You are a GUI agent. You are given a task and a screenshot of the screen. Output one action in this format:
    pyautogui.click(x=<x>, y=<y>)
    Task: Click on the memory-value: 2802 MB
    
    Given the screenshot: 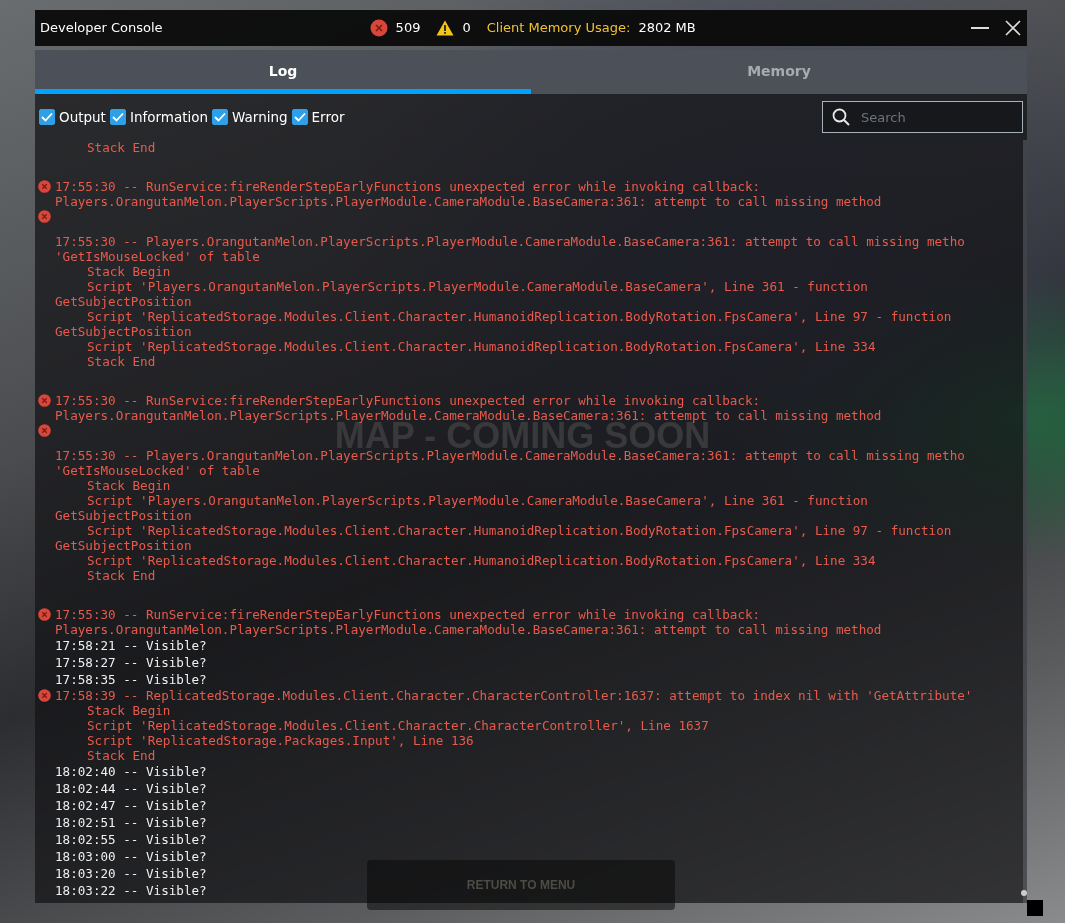 What is the action you would take?
    pyautogui.click(x=667, y=28)
    